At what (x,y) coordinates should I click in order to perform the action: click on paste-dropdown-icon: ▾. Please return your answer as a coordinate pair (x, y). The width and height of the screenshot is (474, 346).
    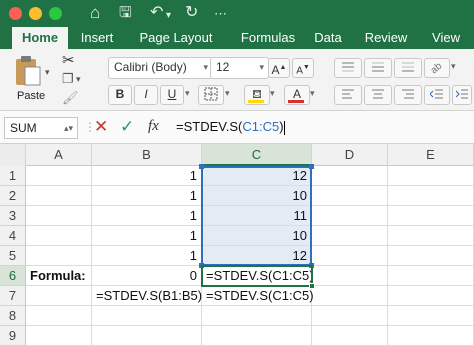
    Looking at the image, I should click on (47, 72).